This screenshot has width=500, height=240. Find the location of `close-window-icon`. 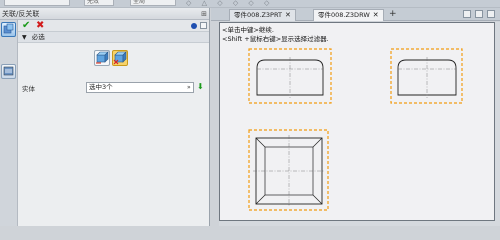

close-window-icon is located at coordinates (479, 14).